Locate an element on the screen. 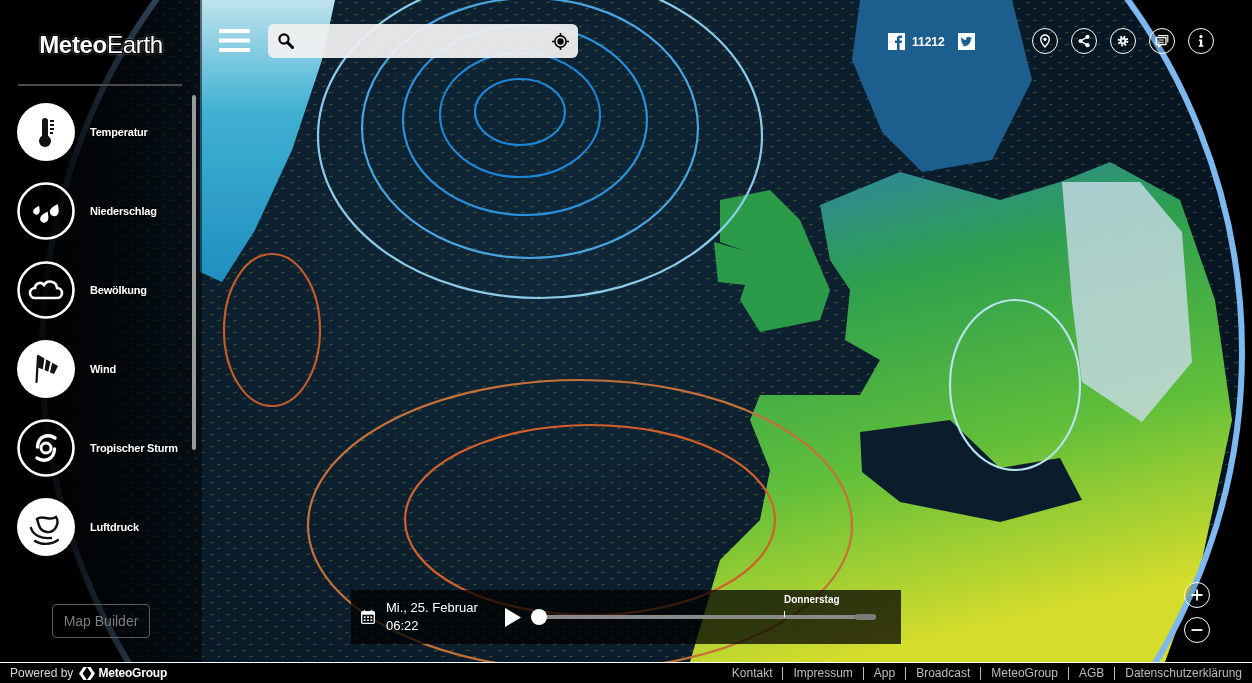 The image size is (1252, 683). play-icon is located at coordinates (513, 617).